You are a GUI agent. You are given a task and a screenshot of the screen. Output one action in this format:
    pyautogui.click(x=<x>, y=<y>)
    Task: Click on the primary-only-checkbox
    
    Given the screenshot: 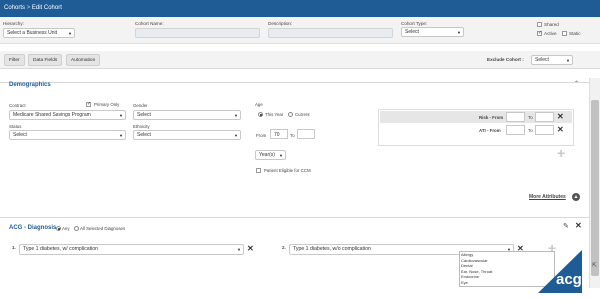 What is the action you would take?
    pyautogui.click(x=88, y=104)
    